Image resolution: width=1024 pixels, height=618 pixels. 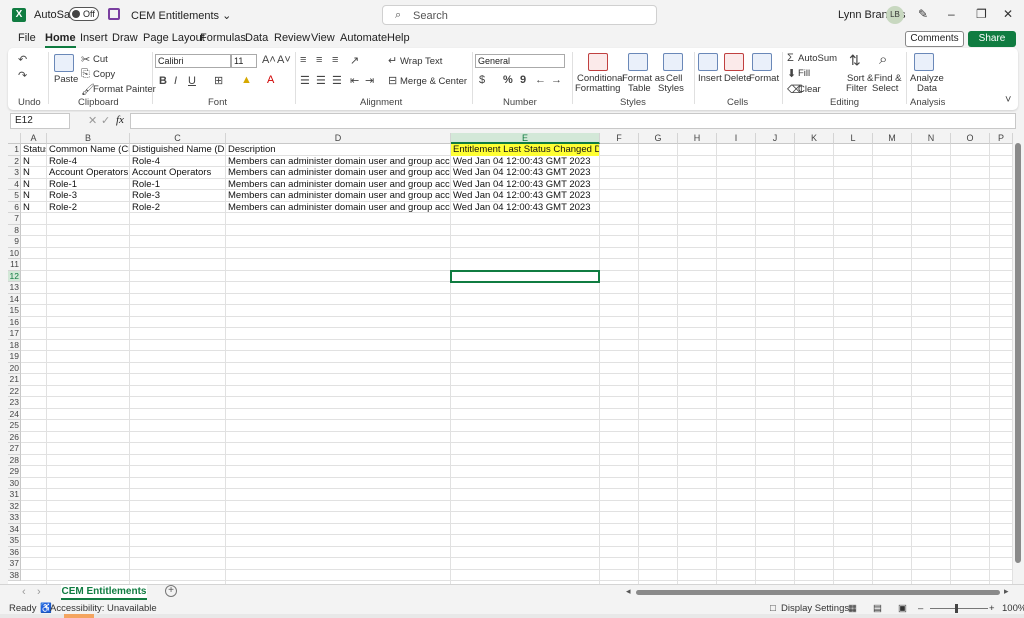 I want to click on row-header-2: 2, so click(x=14, y=161).